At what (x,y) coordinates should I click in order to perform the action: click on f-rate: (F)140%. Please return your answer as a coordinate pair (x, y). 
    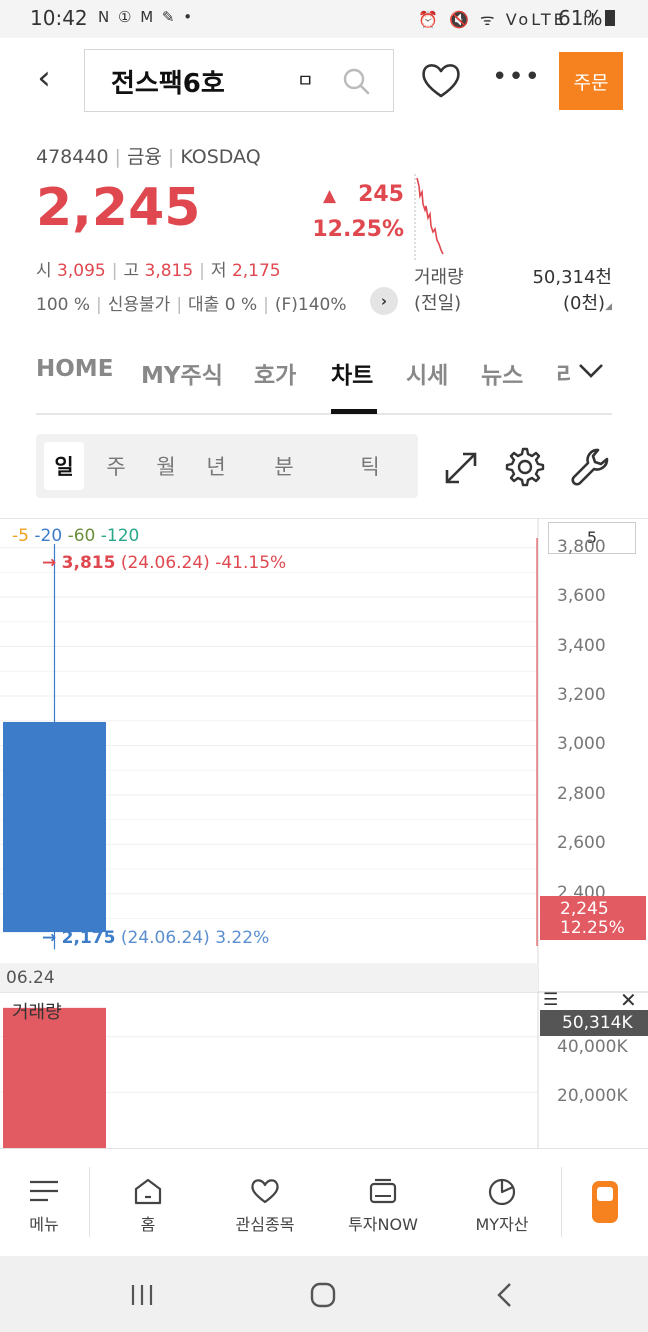
    Looking at the image, I should click on (310, 305).